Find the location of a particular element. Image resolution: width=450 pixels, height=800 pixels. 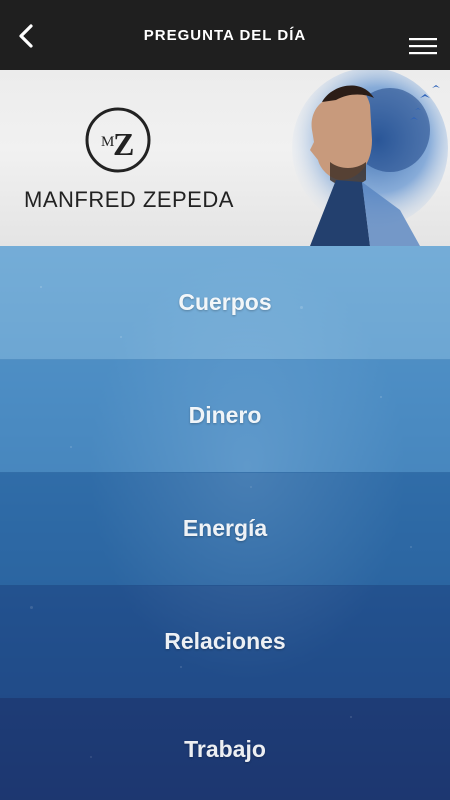

hamburger-menu-icon is located at coordinates (423, 46).